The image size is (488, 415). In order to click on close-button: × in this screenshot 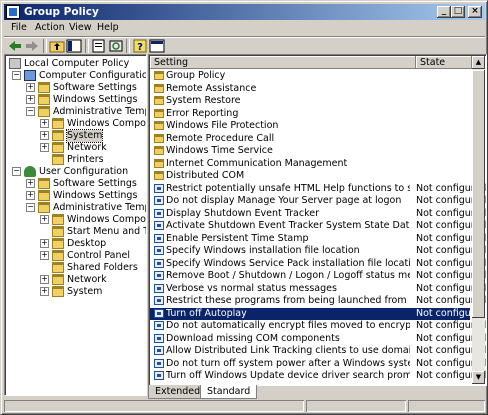, I will do `click(475, 12)`.